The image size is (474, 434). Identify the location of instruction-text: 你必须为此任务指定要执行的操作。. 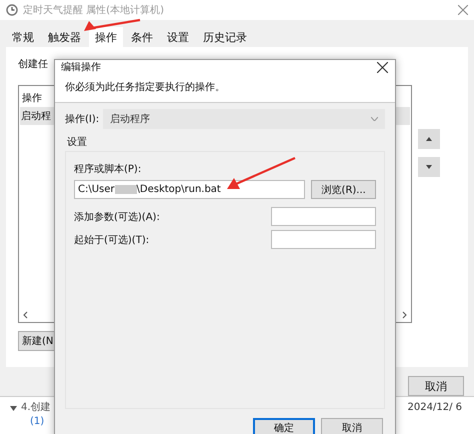
(145, 87).